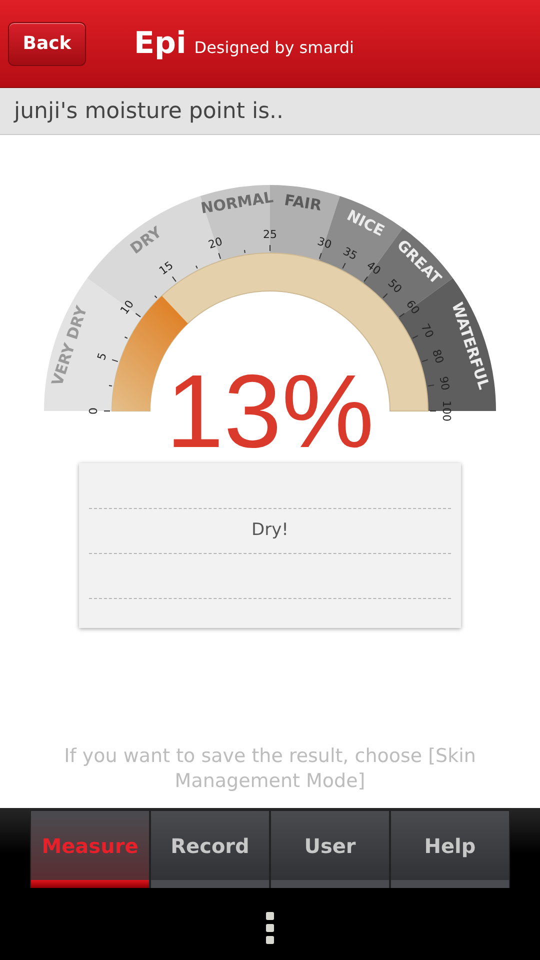 The width and height of the screenshot is (540, 960). I want to click on tab-button: Help, so click(450, 849).